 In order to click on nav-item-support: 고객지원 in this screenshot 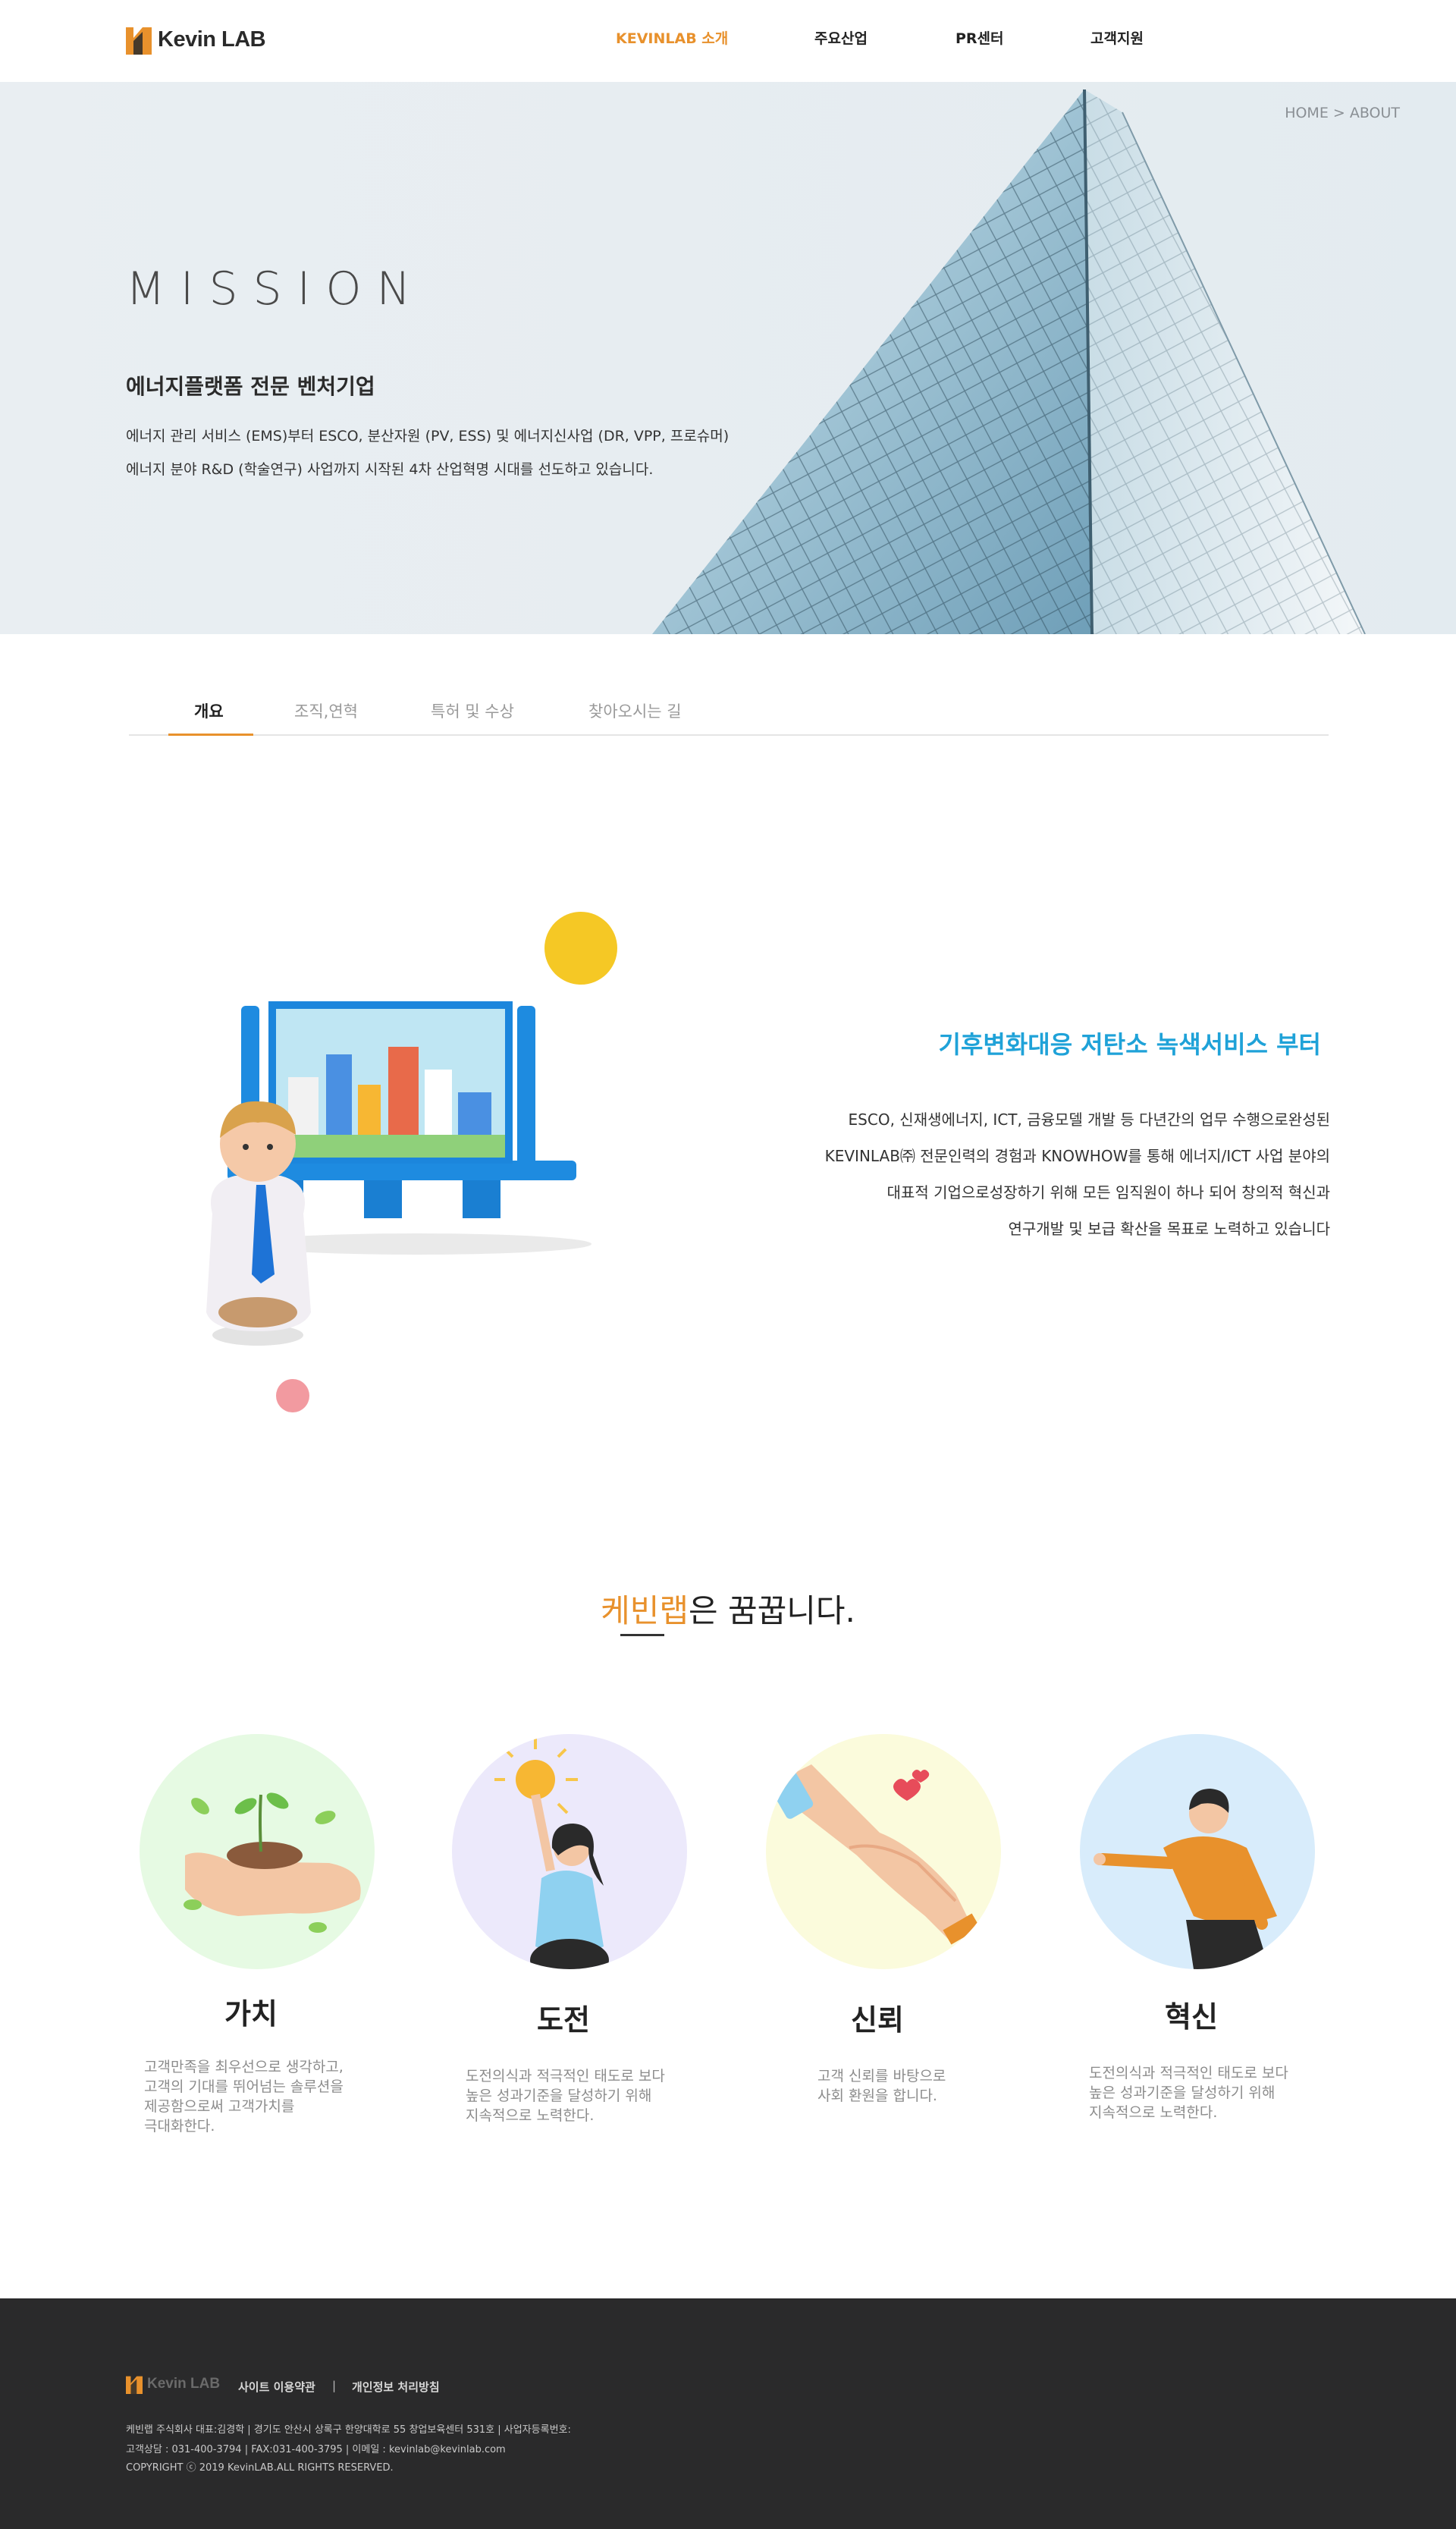, I will do `click(1117, 37)`.